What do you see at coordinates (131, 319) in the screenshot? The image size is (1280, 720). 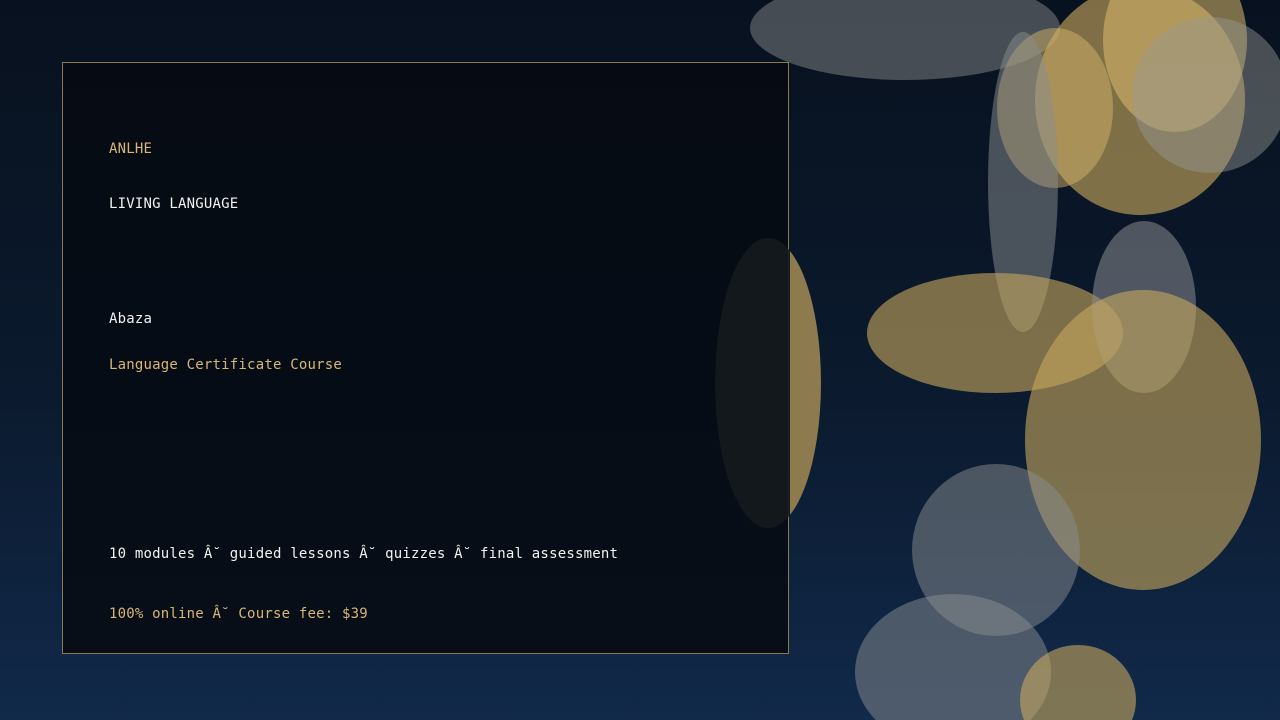 I see `language-name: Abaza` at bounding box center [131, 319].